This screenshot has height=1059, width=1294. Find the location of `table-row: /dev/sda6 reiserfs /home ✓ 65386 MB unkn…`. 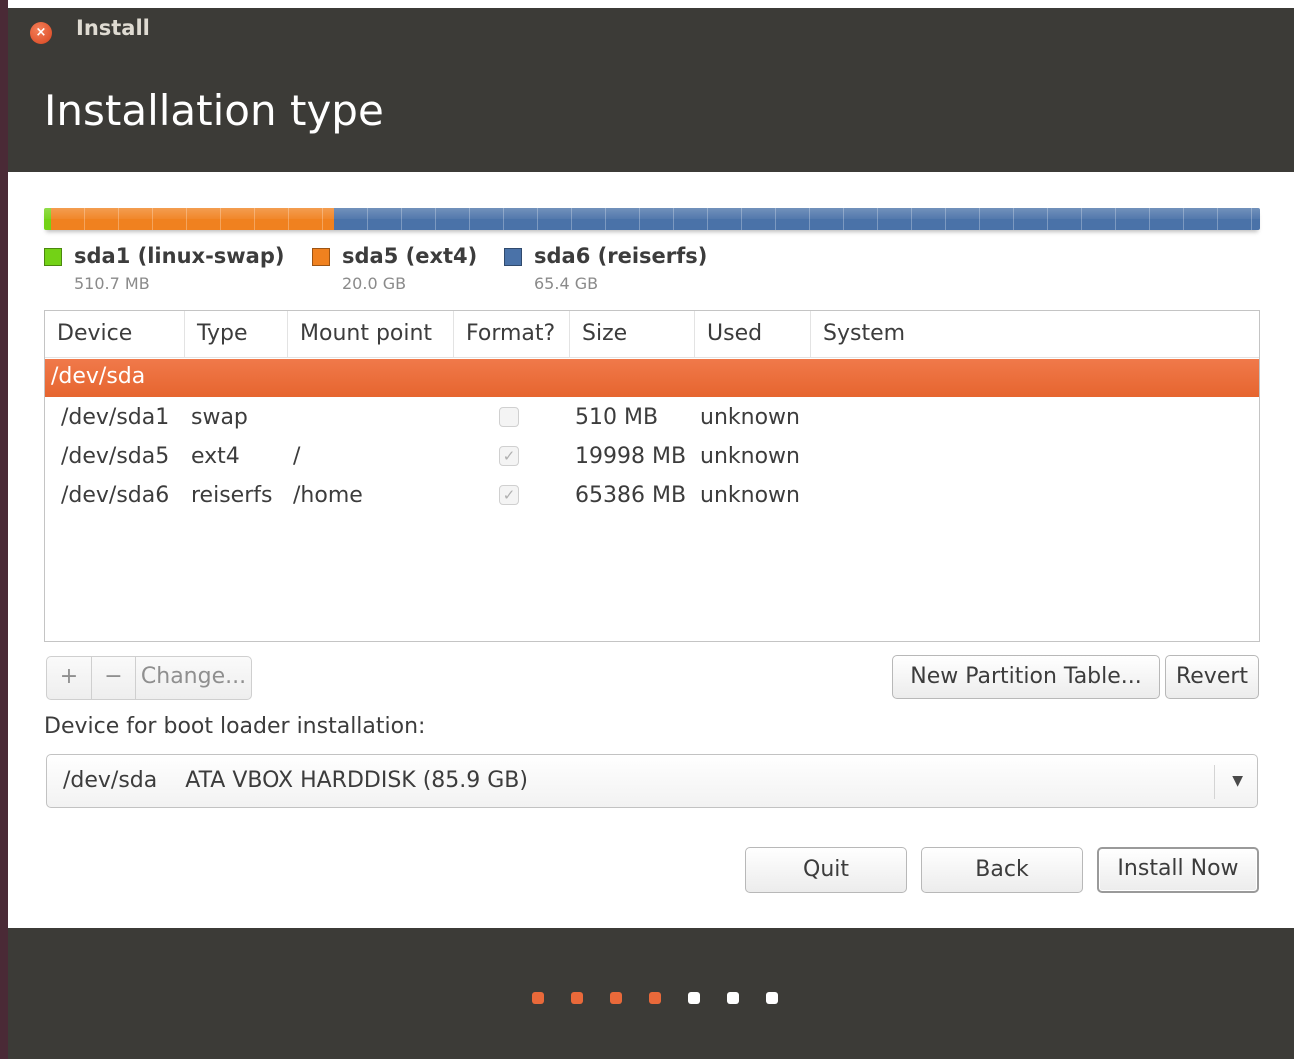

table-row: /dev/sda6 reiserfs /home ✓ 65386 MB unkn… is located at coordinates (652, 496).